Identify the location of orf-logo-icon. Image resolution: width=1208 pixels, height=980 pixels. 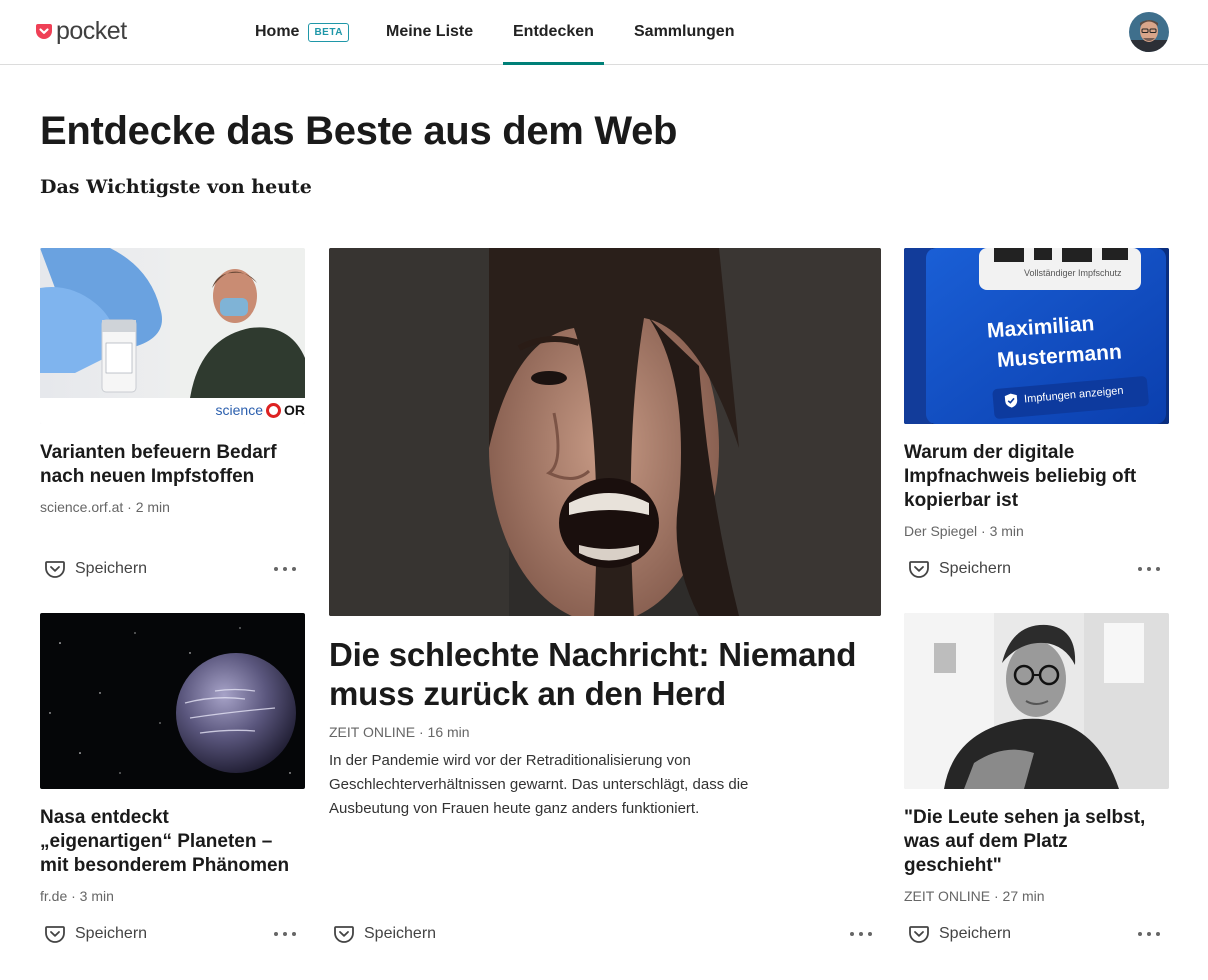
(273, 410).